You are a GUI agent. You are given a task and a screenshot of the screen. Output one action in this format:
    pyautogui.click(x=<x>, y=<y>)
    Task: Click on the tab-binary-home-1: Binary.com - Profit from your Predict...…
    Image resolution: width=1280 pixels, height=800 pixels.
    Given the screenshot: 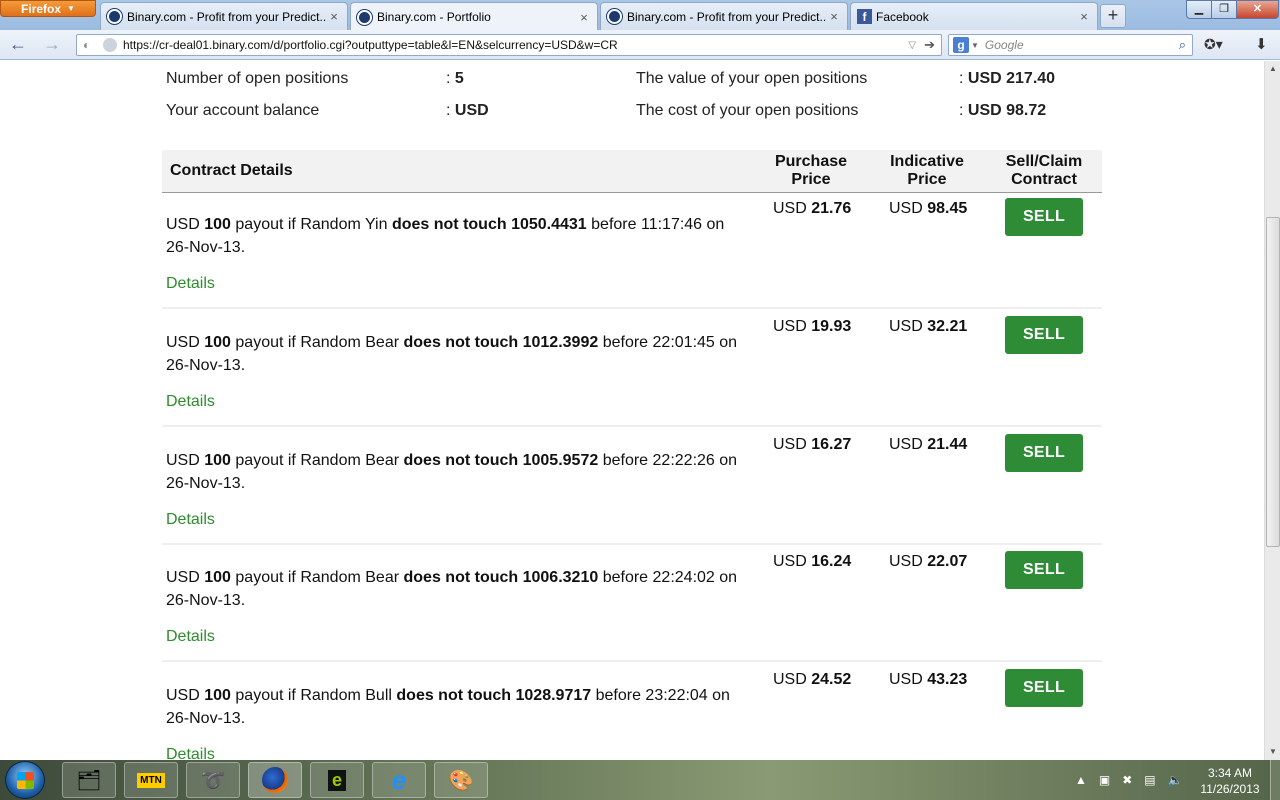 What is the action you would take?
    pyautogui.click(x=224, y=16)
    